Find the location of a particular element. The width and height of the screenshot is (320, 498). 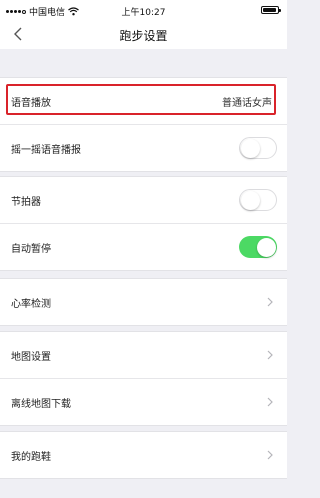

row-heart-rate: 心率检测 is located at coordinates (143, 302).